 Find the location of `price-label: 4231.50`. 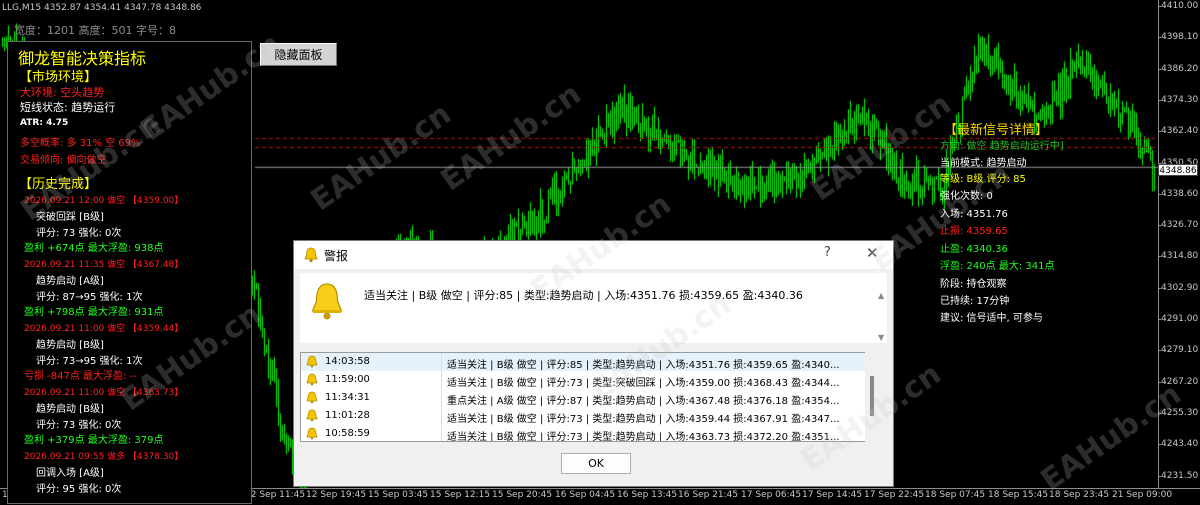

price-label: 4231.50 is located at coordinates (1180, 475).